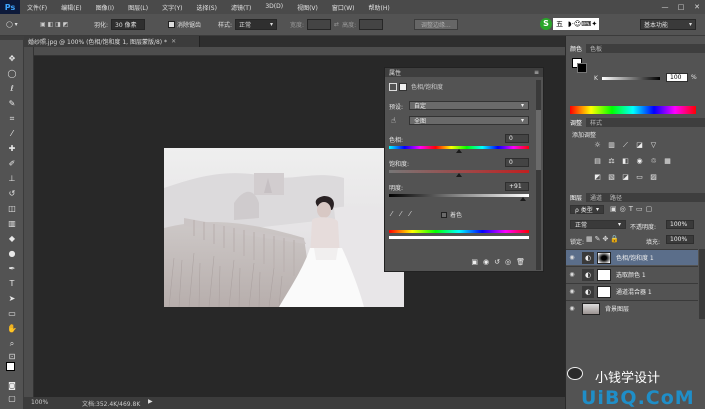 The height and width of the screenshot is (409, 705). I want to click on hue-saturation-icon: ▤, so click(597, 161).